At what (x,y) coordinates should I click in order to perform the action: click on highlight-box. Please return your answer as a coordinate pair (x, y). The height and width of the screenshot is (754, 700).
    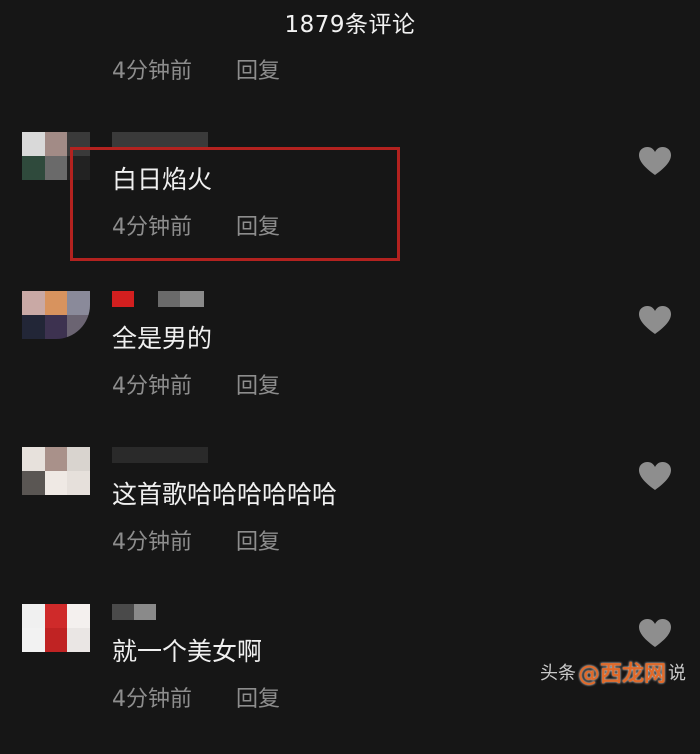
    Looking at the image, I should click on (235, 204).